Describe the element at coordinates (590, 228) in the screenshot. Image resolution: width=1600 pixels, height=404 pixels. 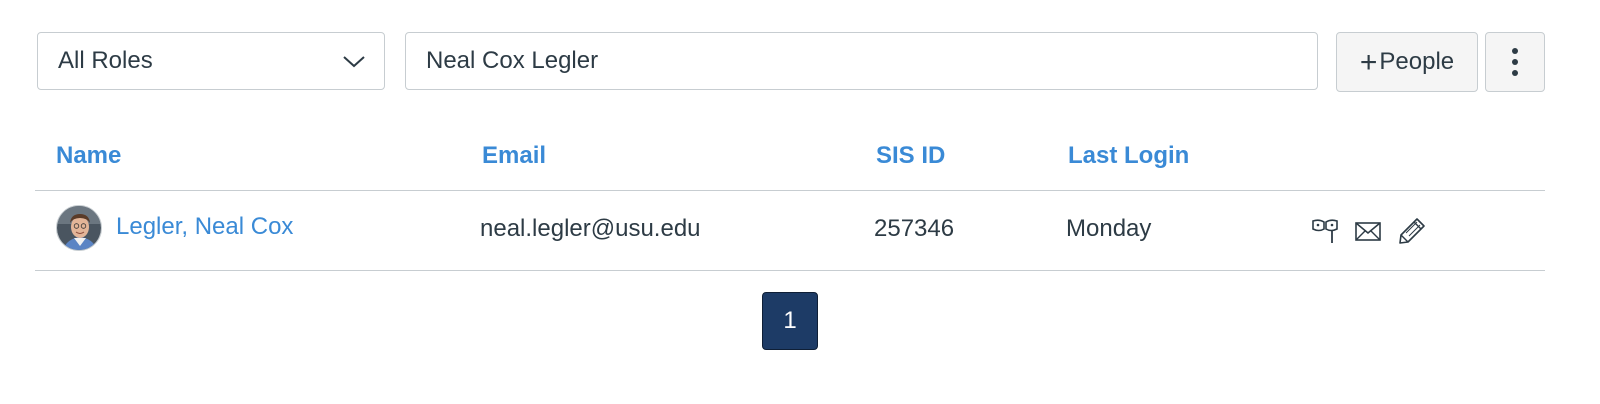
I see `user-email: neal.legler@usu.edu` at that location.